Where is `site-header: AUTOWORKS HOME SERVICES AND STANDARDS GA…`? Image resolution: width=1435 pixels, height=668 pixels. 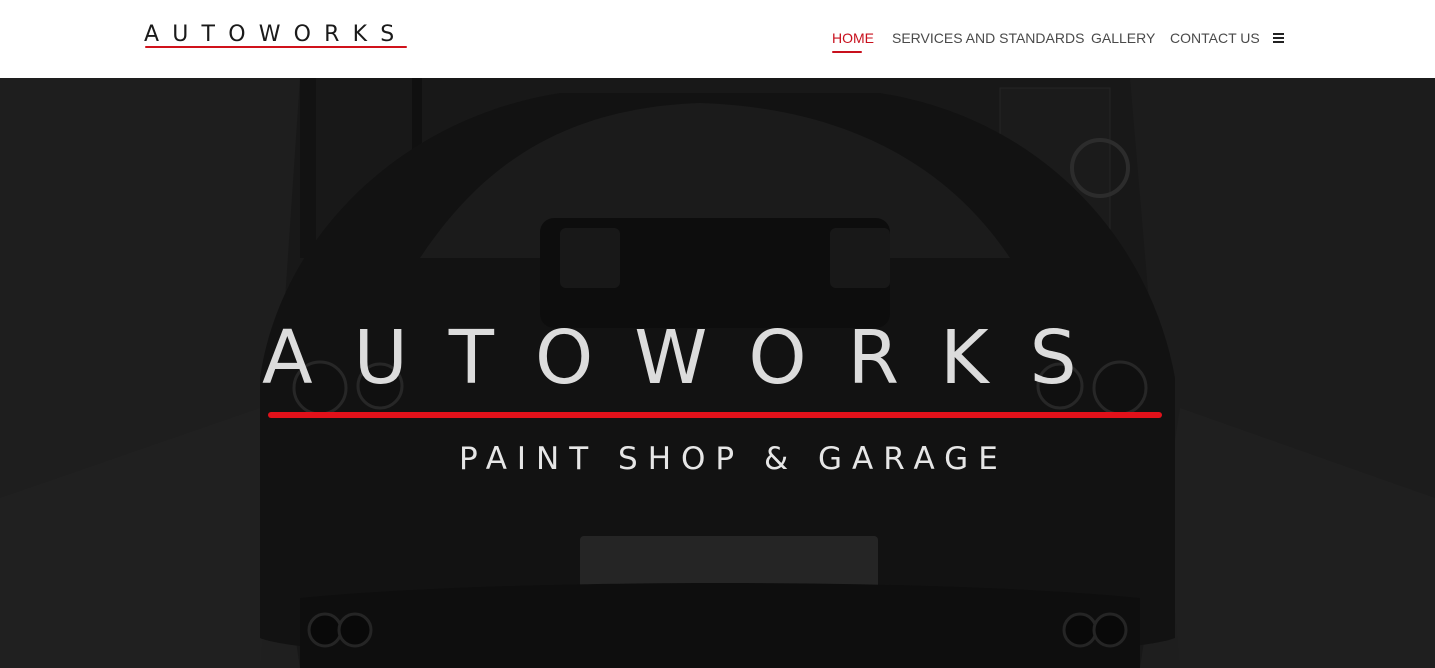
site-header: AUTOWORKS HOME SERVICES AND STANDARDS GA… is located at coordinates (717, 39).